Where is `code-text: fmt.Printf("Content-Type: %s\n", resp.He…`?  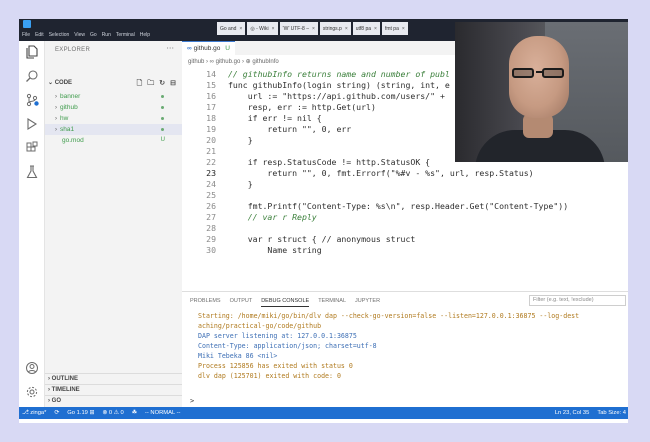
code-text: fmt.Printf("Content-Type: %s\n", resp.He… is located at coordinates (398, 206).